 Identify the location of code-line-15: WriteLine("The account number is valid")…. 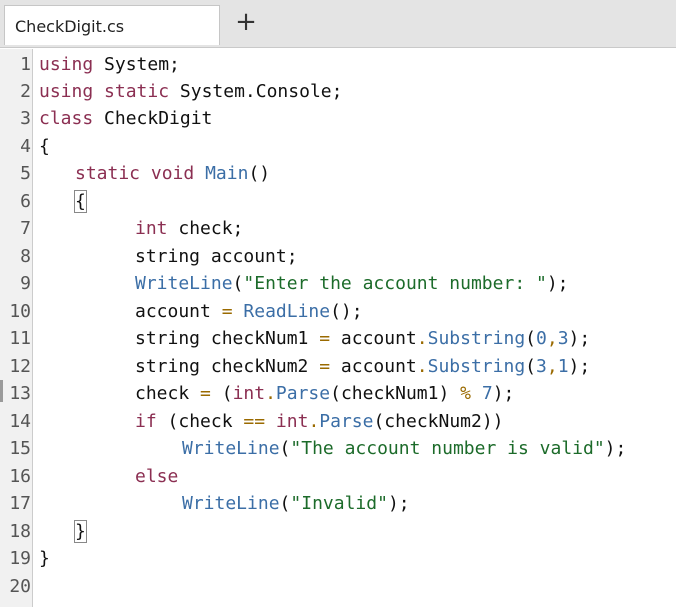
(404, 448).